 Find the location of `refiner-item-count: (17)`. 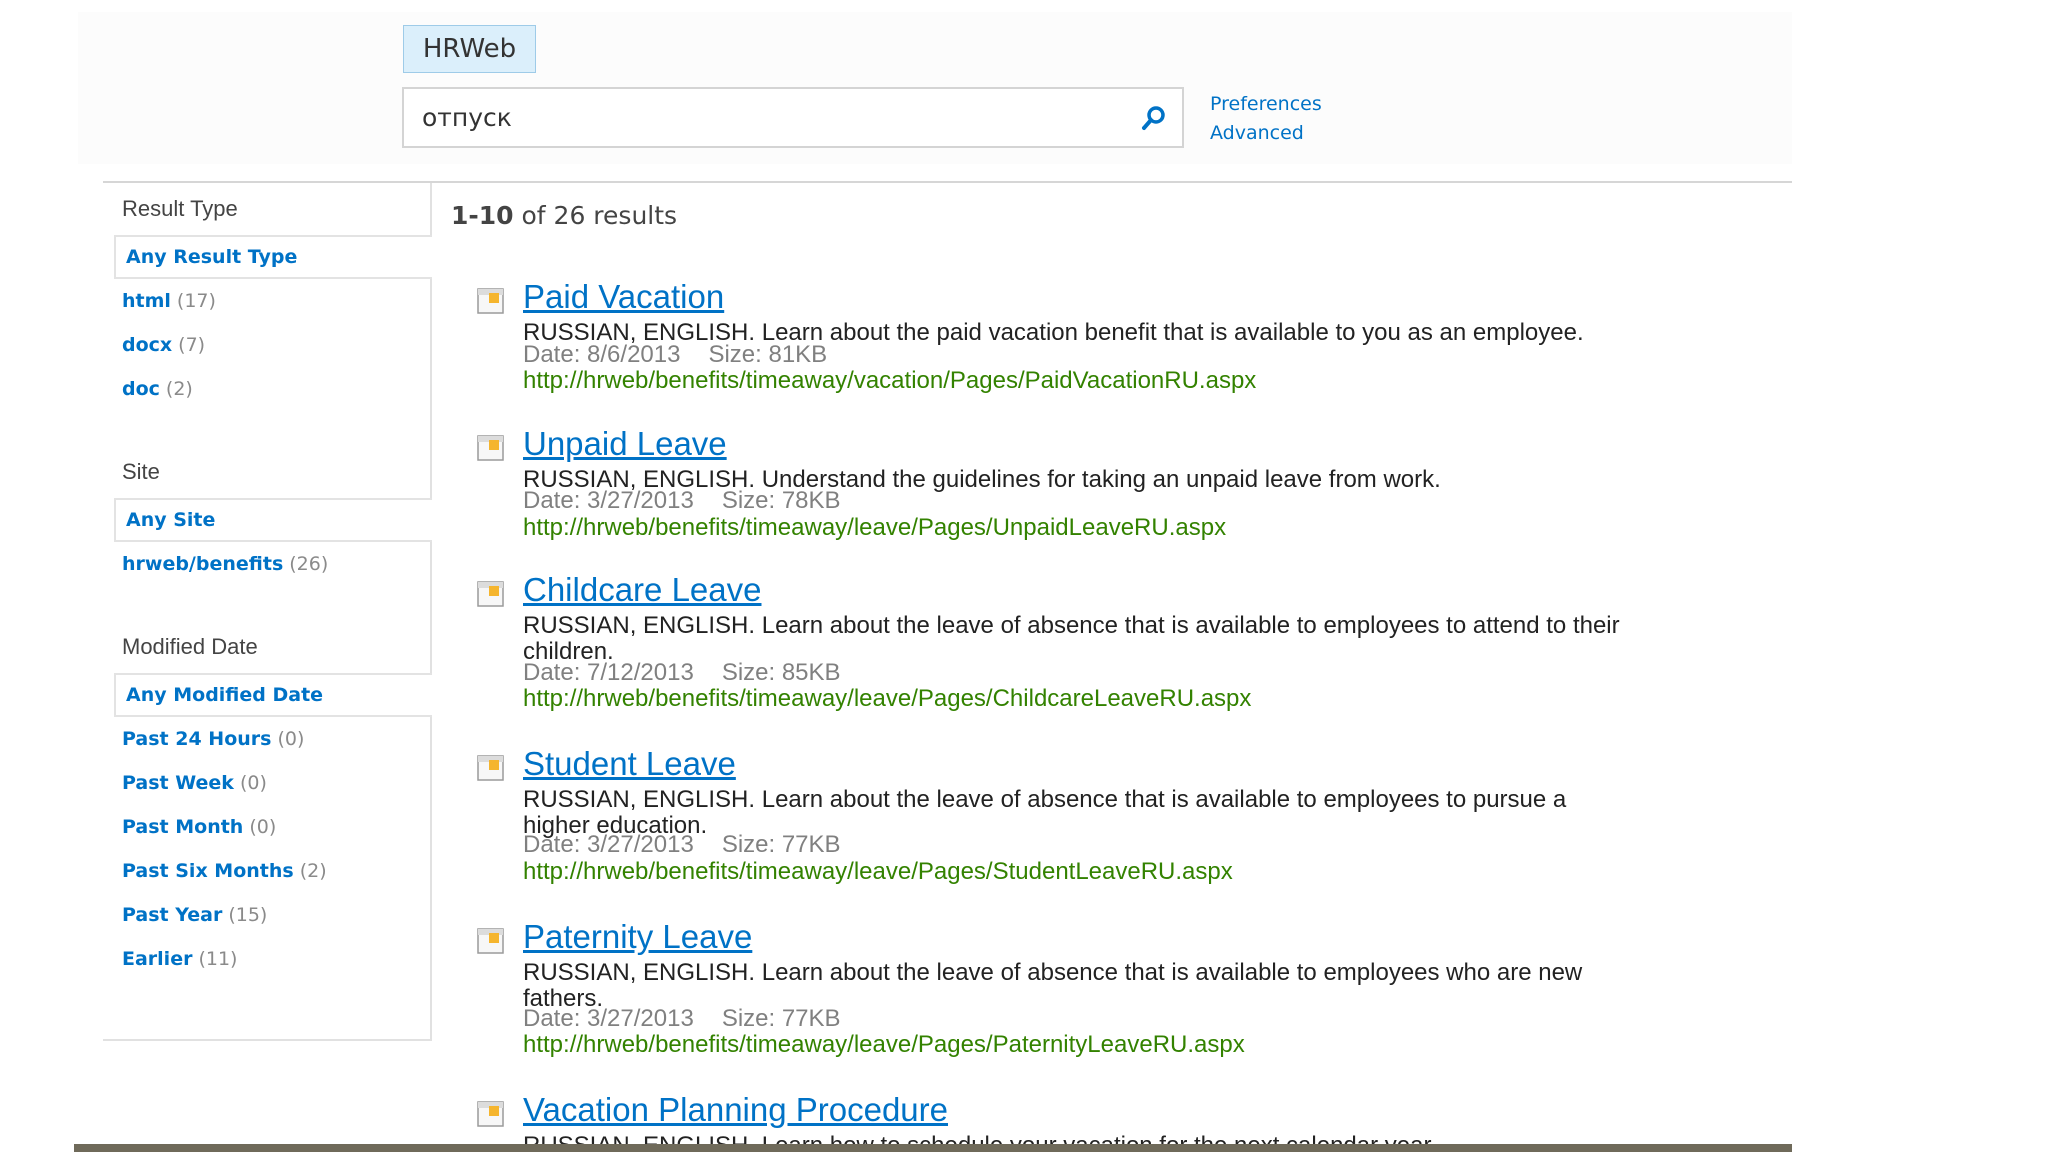

refiner-item-count: (17) is located at coordinates (196, 301).